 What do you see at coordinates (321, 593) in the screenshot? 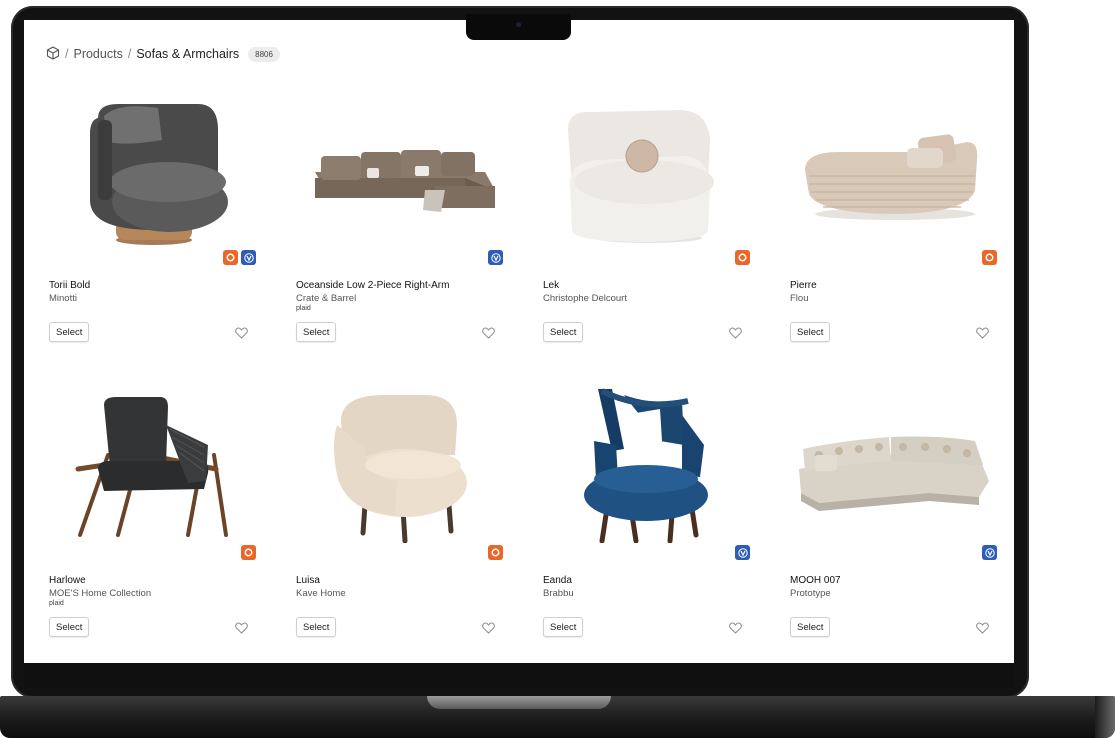
I see `product-brand: Kave Home` at bounding box center [321, 593].